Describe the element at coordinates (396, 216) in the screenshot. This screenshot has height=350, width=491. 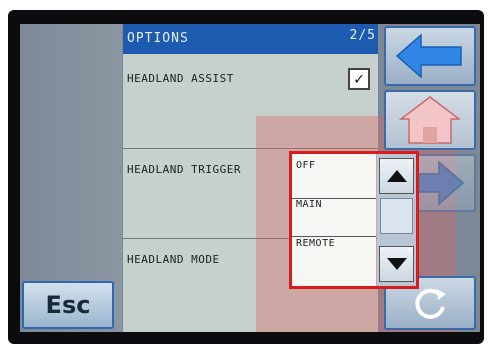
I see `scroll-thumb` at that location.